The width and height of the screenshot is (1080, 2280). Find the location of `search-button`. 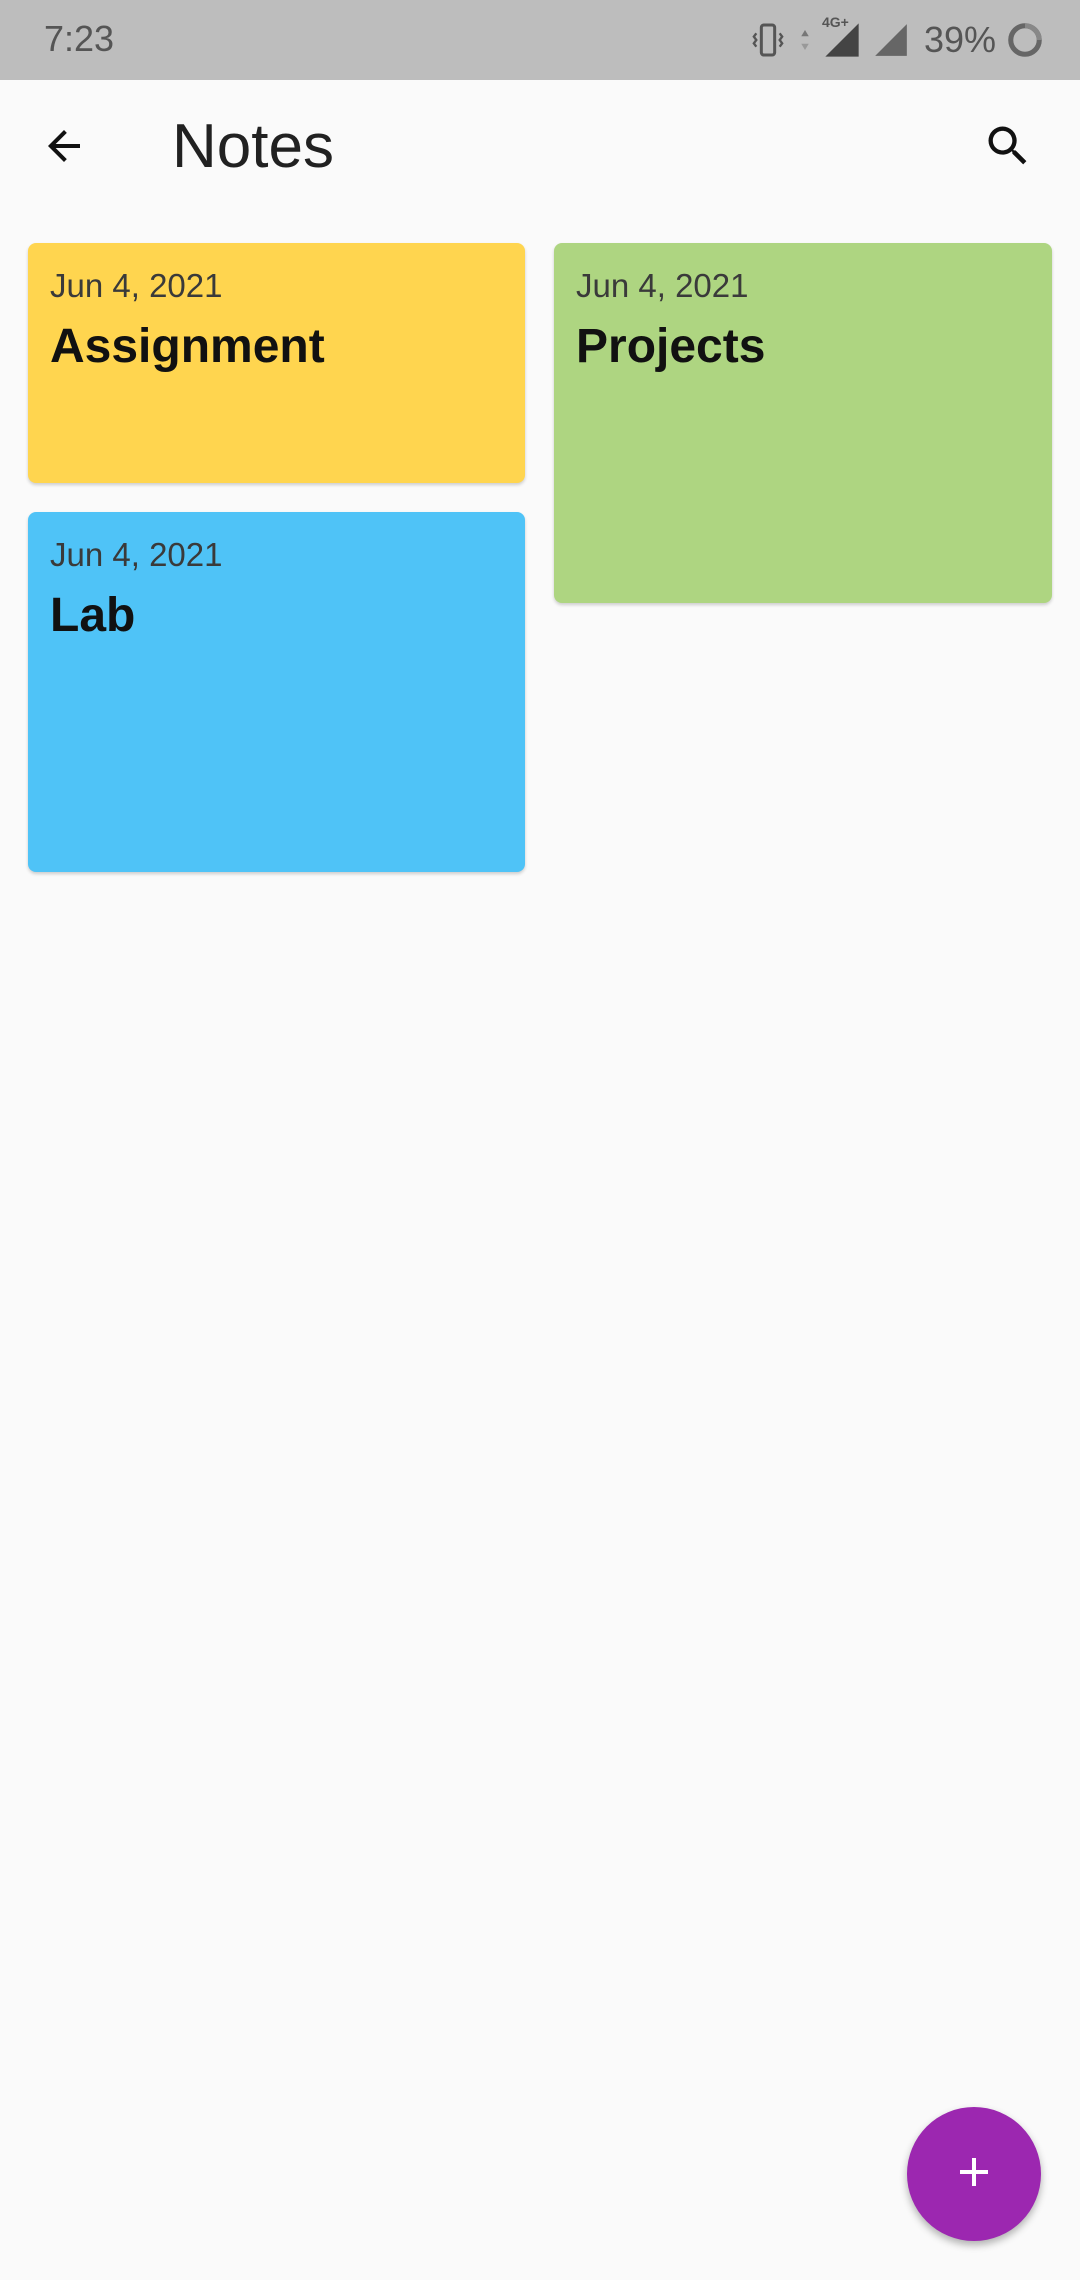

search-button is located at coordinates (1008, 148).